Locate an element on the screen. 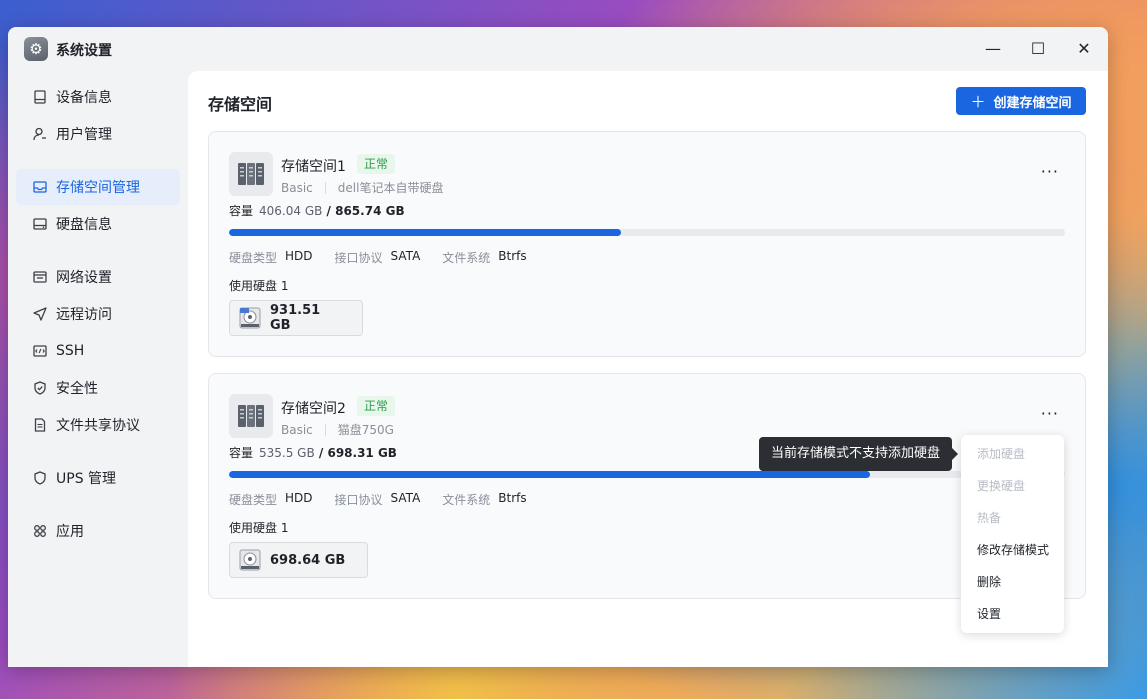 Image resolution: width=1147 pixels, height=699 pixels. sidebar-item-label: 文件共享协议 is located at coordinates (98, 426).